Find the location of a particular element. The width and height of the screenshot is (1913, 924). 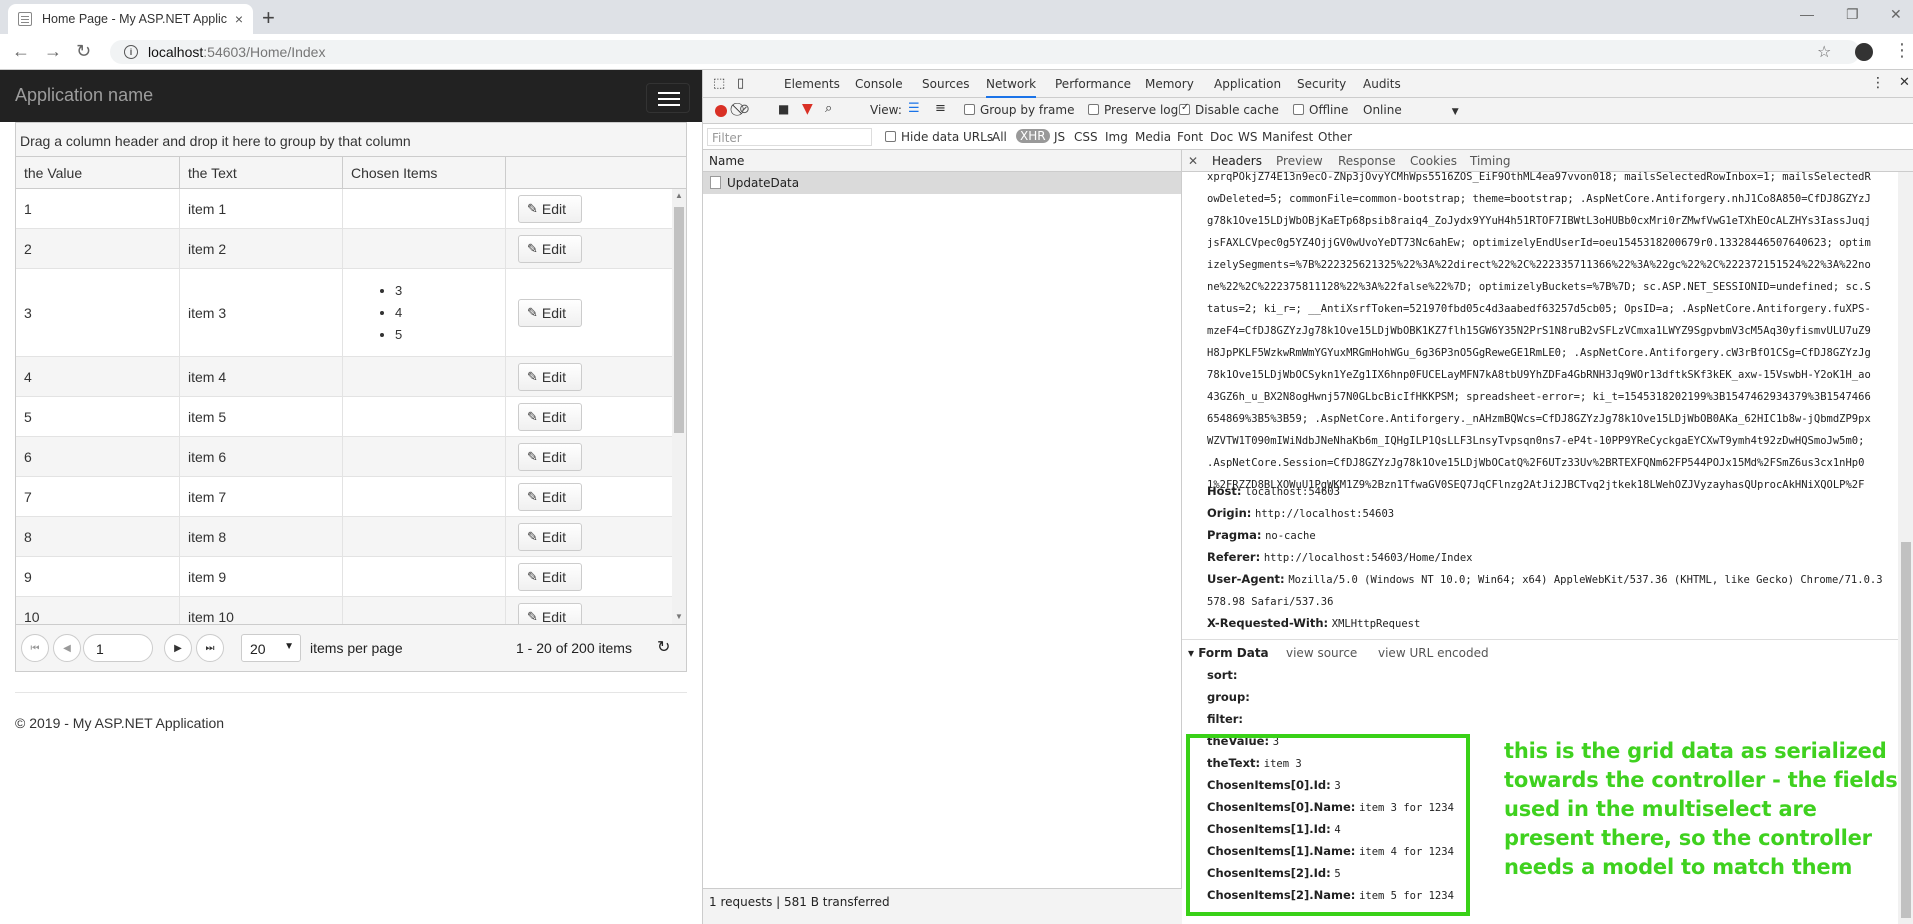

chrome-menu-icon: ⋮ is located at coordinates (1902, 50).